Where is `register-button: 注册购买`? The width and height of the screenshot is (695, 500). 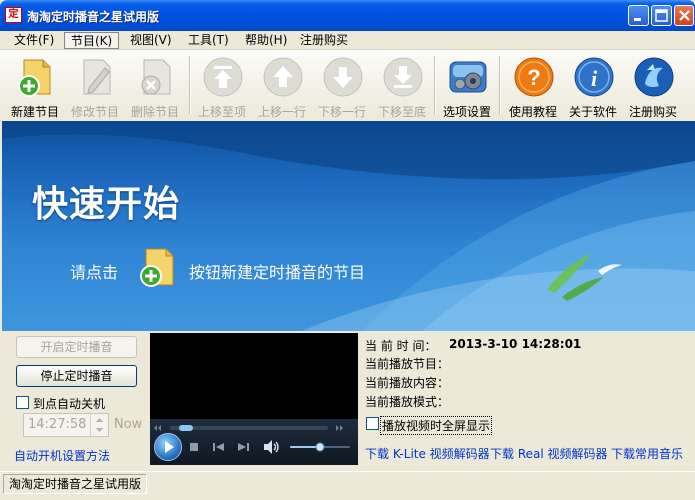
register-button: 注册购买 is located at coordinates (653, 86).